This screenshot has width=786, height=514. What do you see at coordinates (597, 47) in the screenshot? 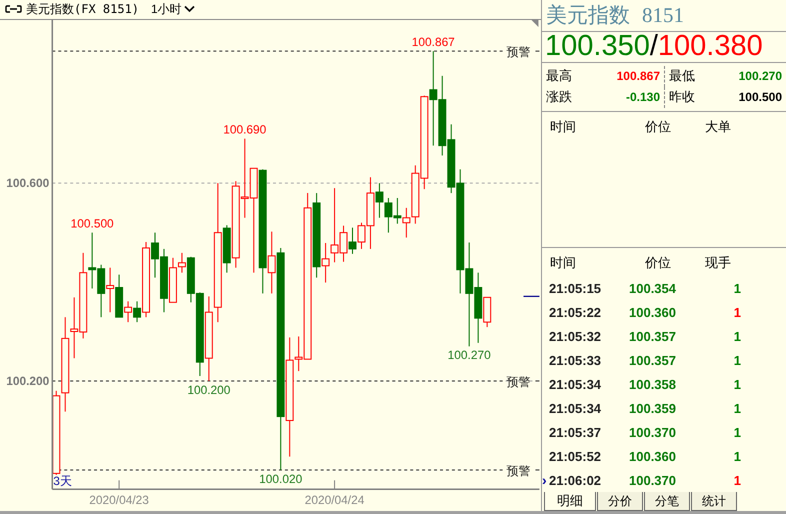
I see `bid-price: 100.350` at bounding box center [597, 47].